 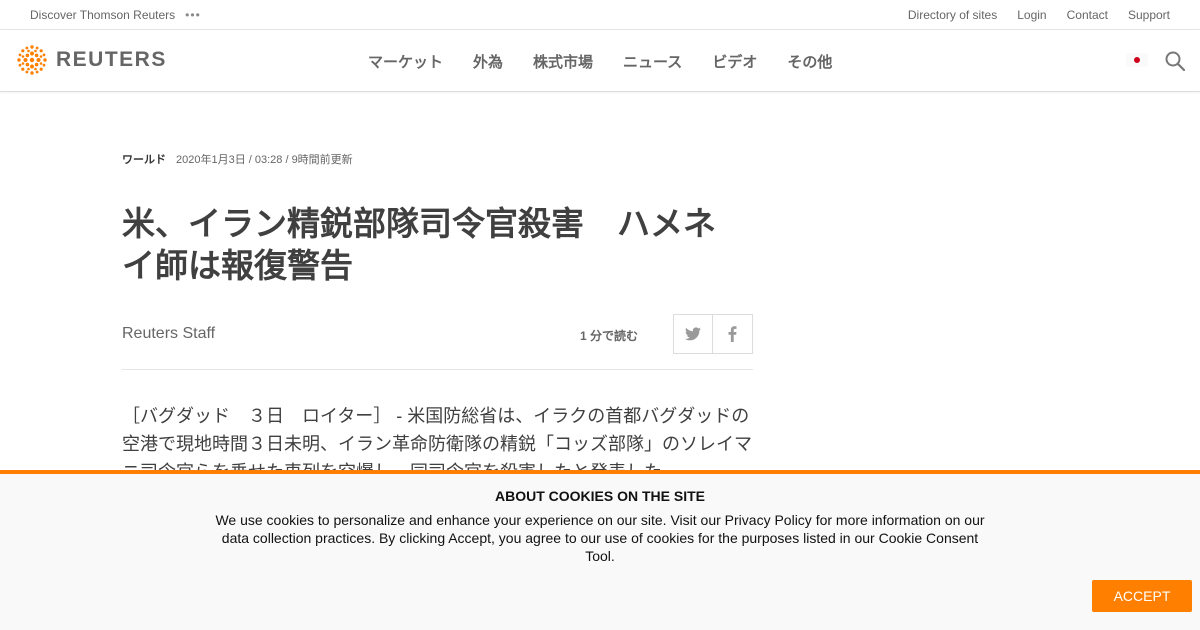 I want to click on read-time: 1 分で読む, so click(x=609, y=336).